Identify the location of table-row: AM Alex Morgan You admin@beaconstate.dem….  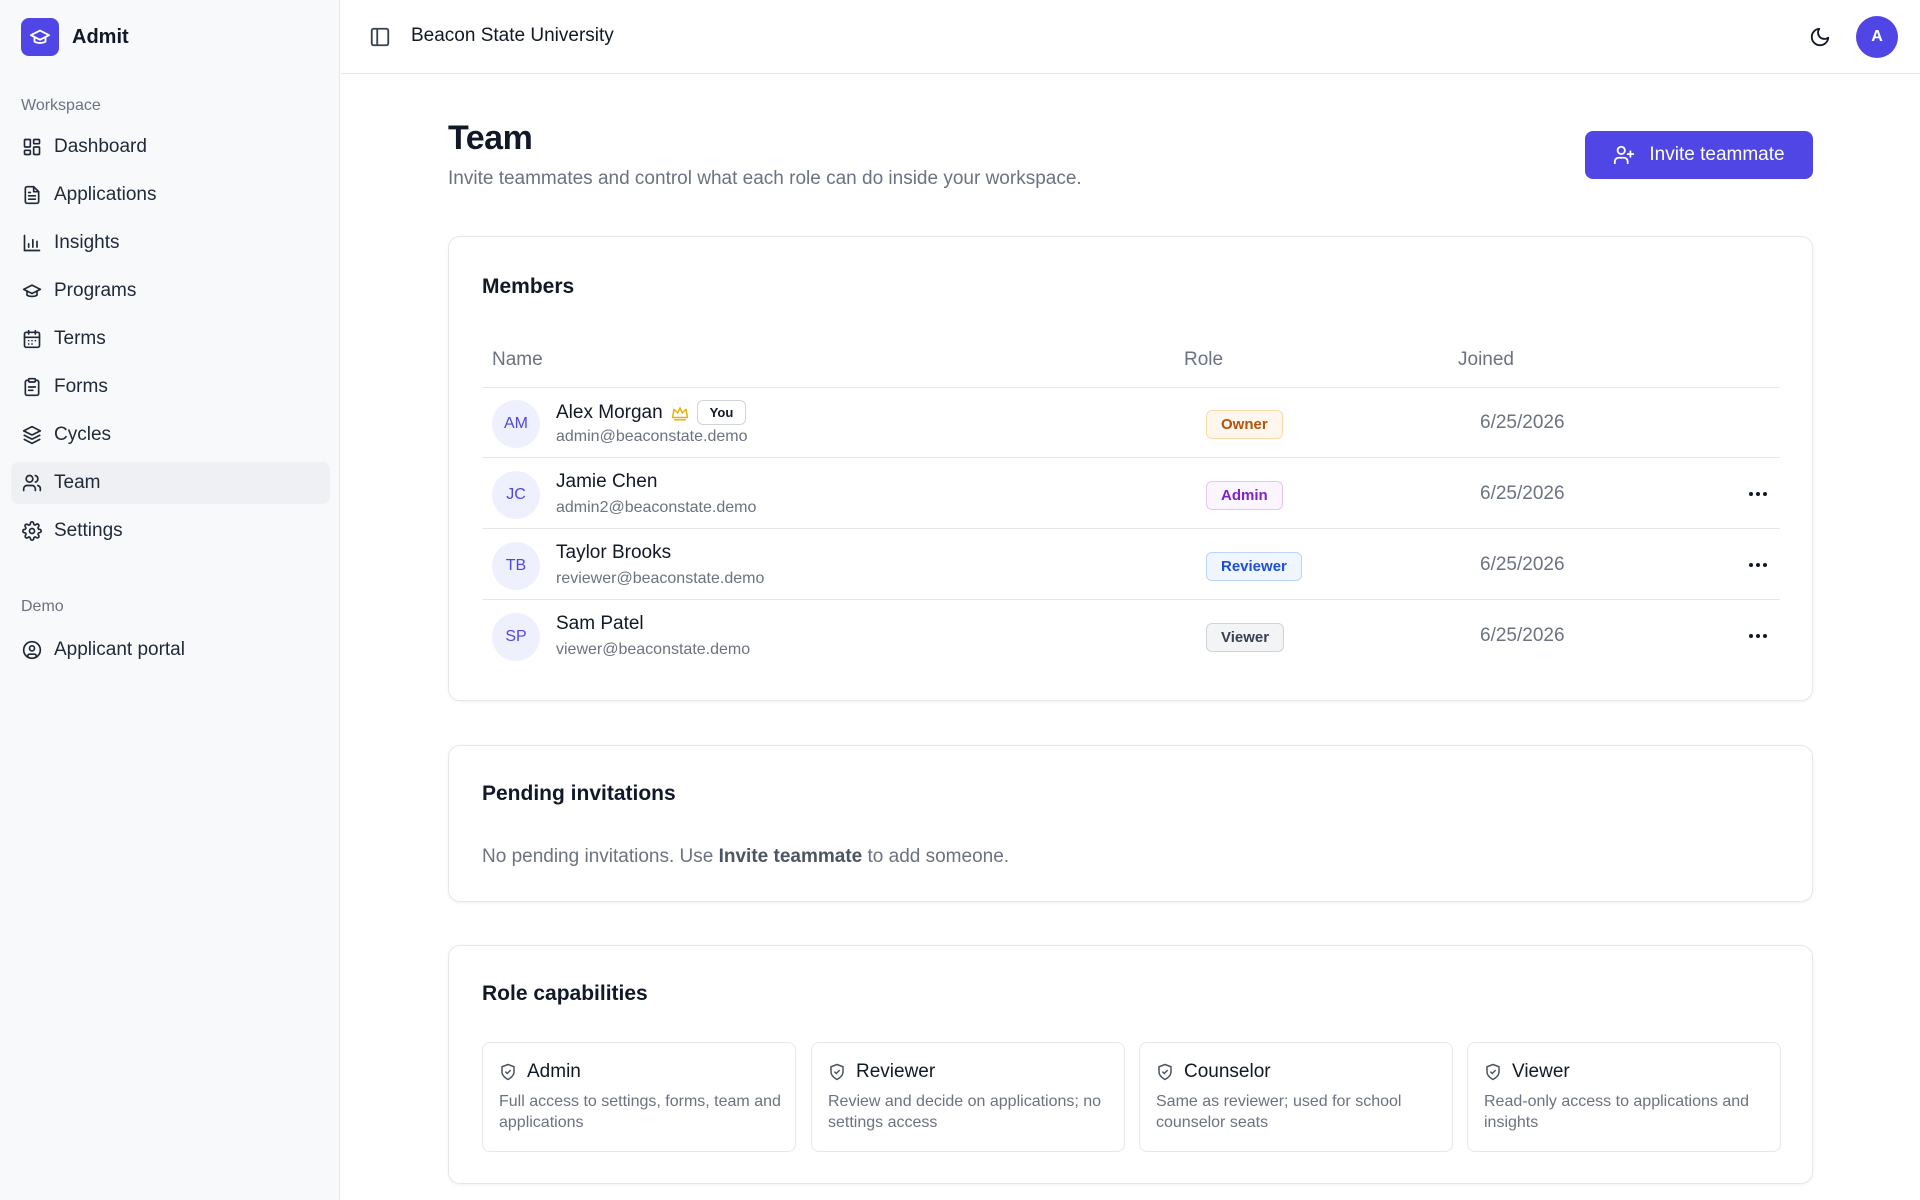
(1131, 423).